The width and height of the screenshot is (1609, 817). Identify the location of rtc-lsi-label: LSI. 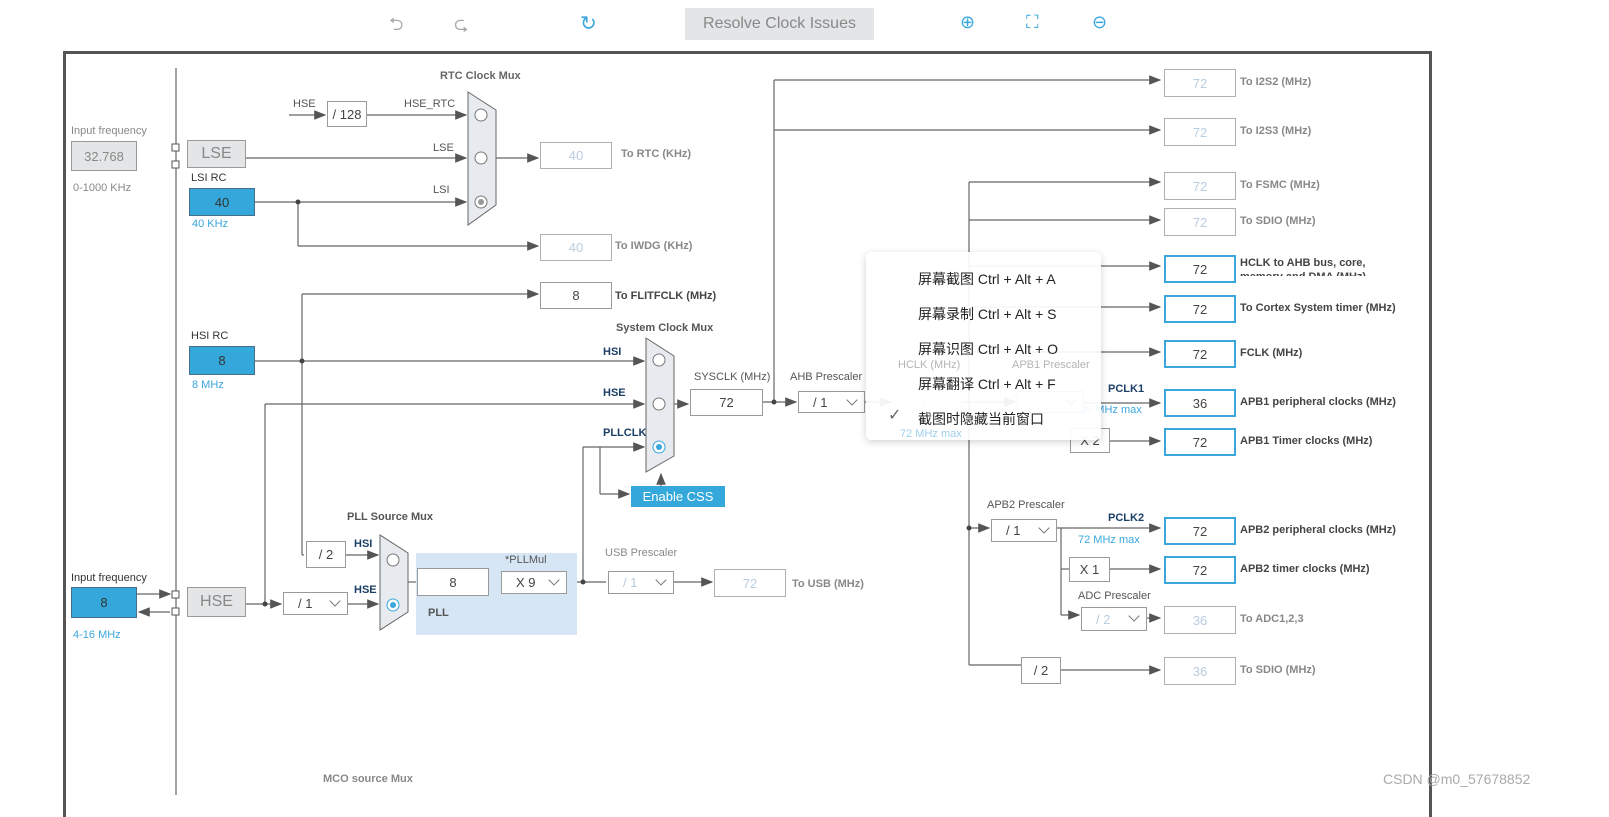
(441, 190).